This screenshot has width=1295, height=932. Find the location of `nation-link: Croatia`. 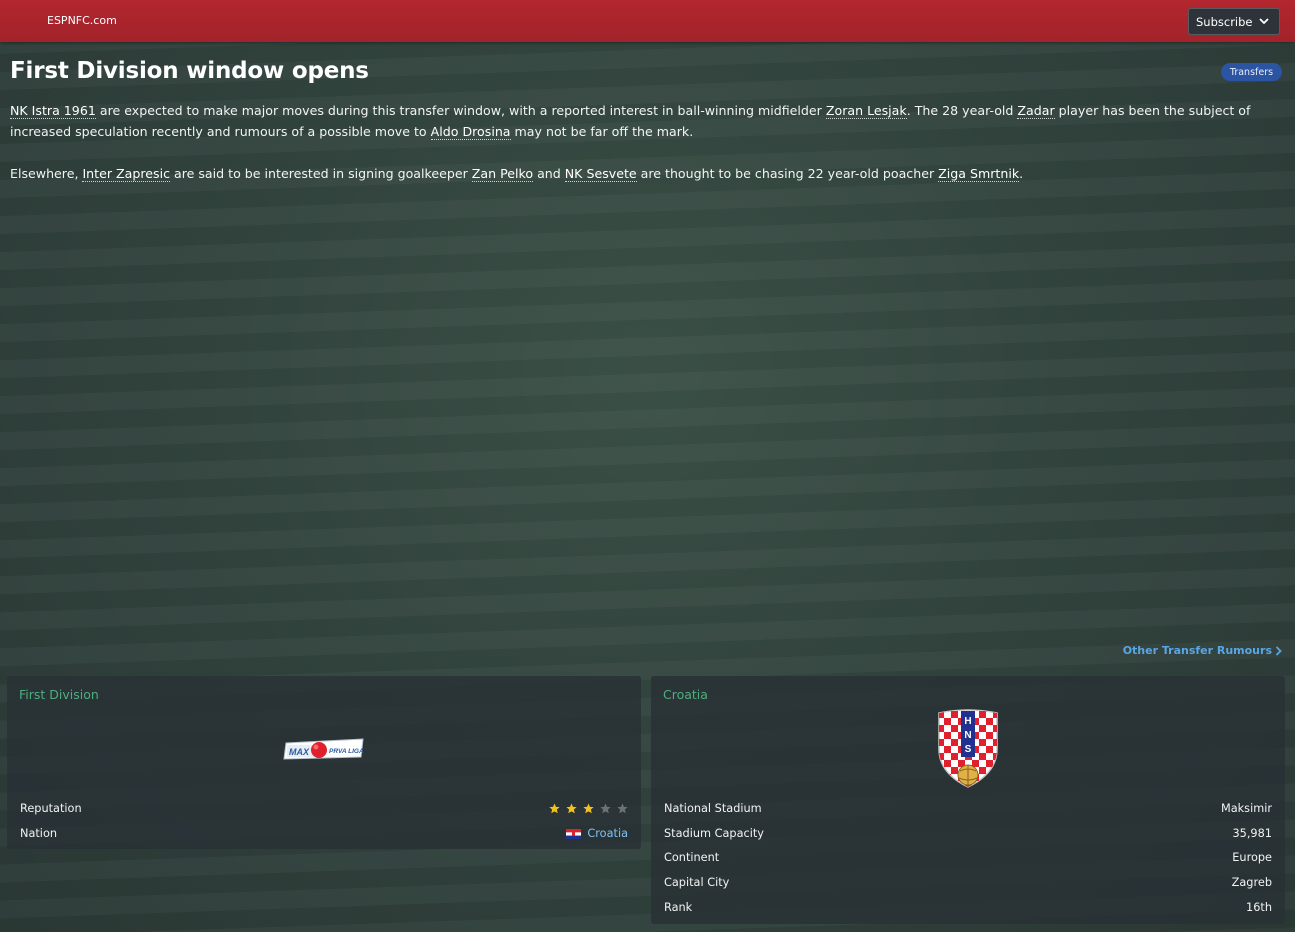

nation-link: Croatia is located at coordinates (597, 833).